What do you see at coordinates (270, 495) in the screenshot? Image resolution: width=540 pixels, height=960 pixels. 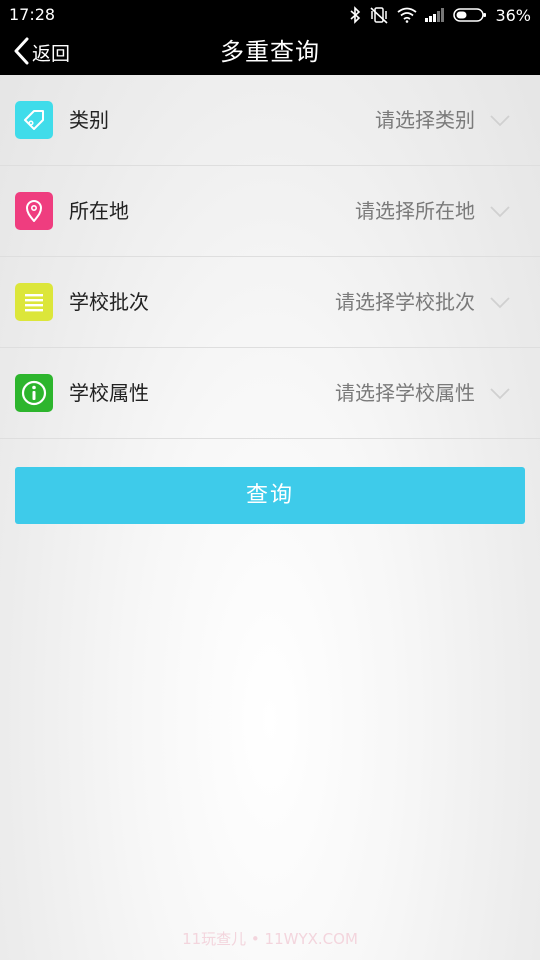 I see `query-button: 查询` at bounding box center [270, 495].